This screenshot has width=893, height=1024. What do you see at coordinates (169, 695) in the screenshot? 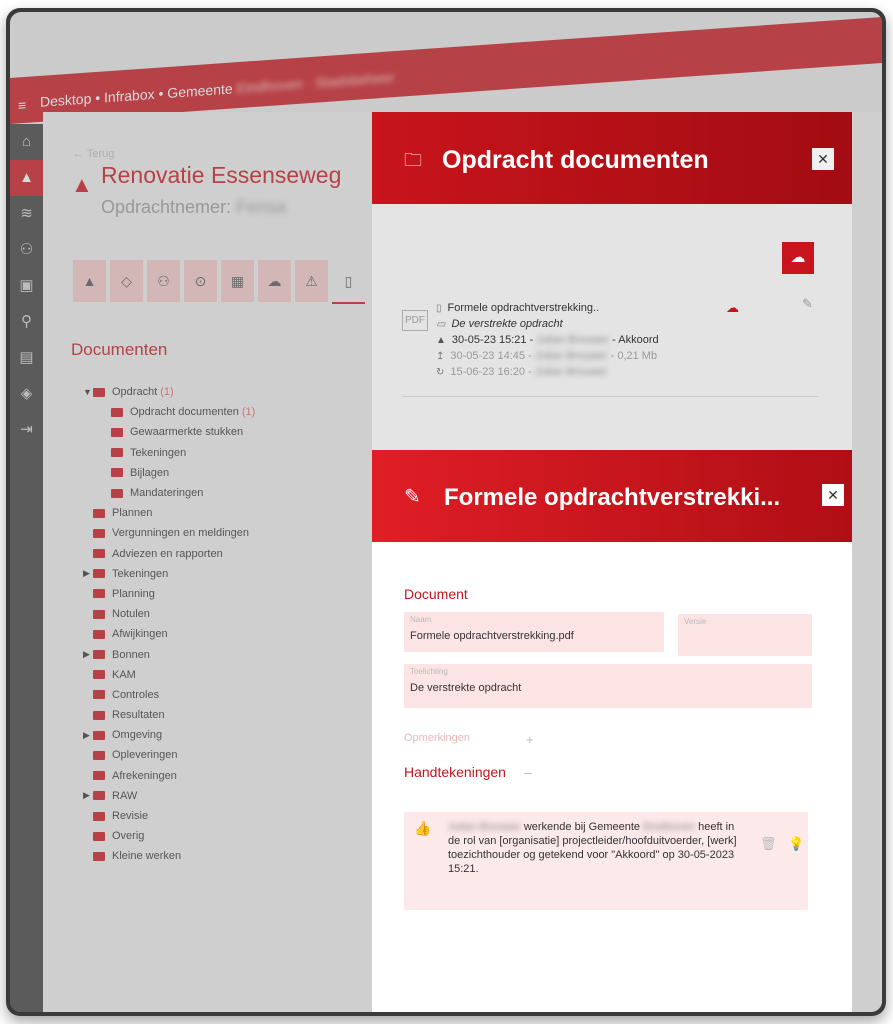
I see `tree-folder-item: Controles` at bounding box center [169, 695].